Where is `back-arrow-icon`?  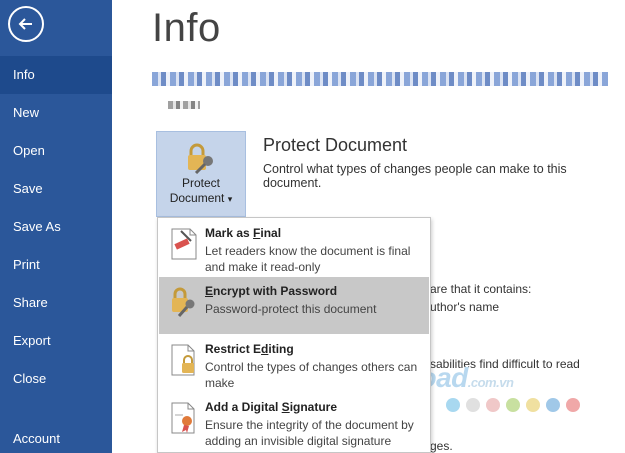
back-arrow-icon is located at coordinates (25, 24).